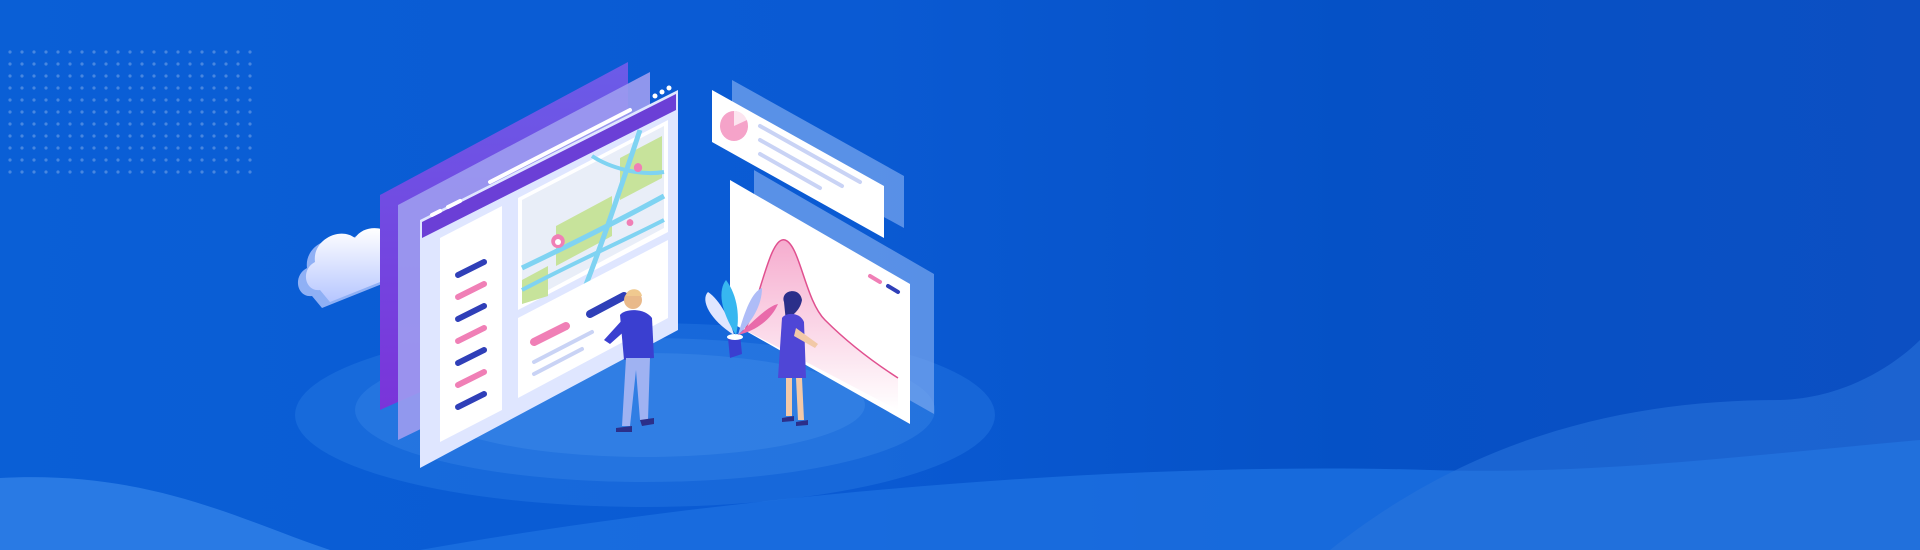 The image size is (1920, 550). Describe the element at coordinates (1625, 445) in the screenshot. I see `wave-right` at that location.